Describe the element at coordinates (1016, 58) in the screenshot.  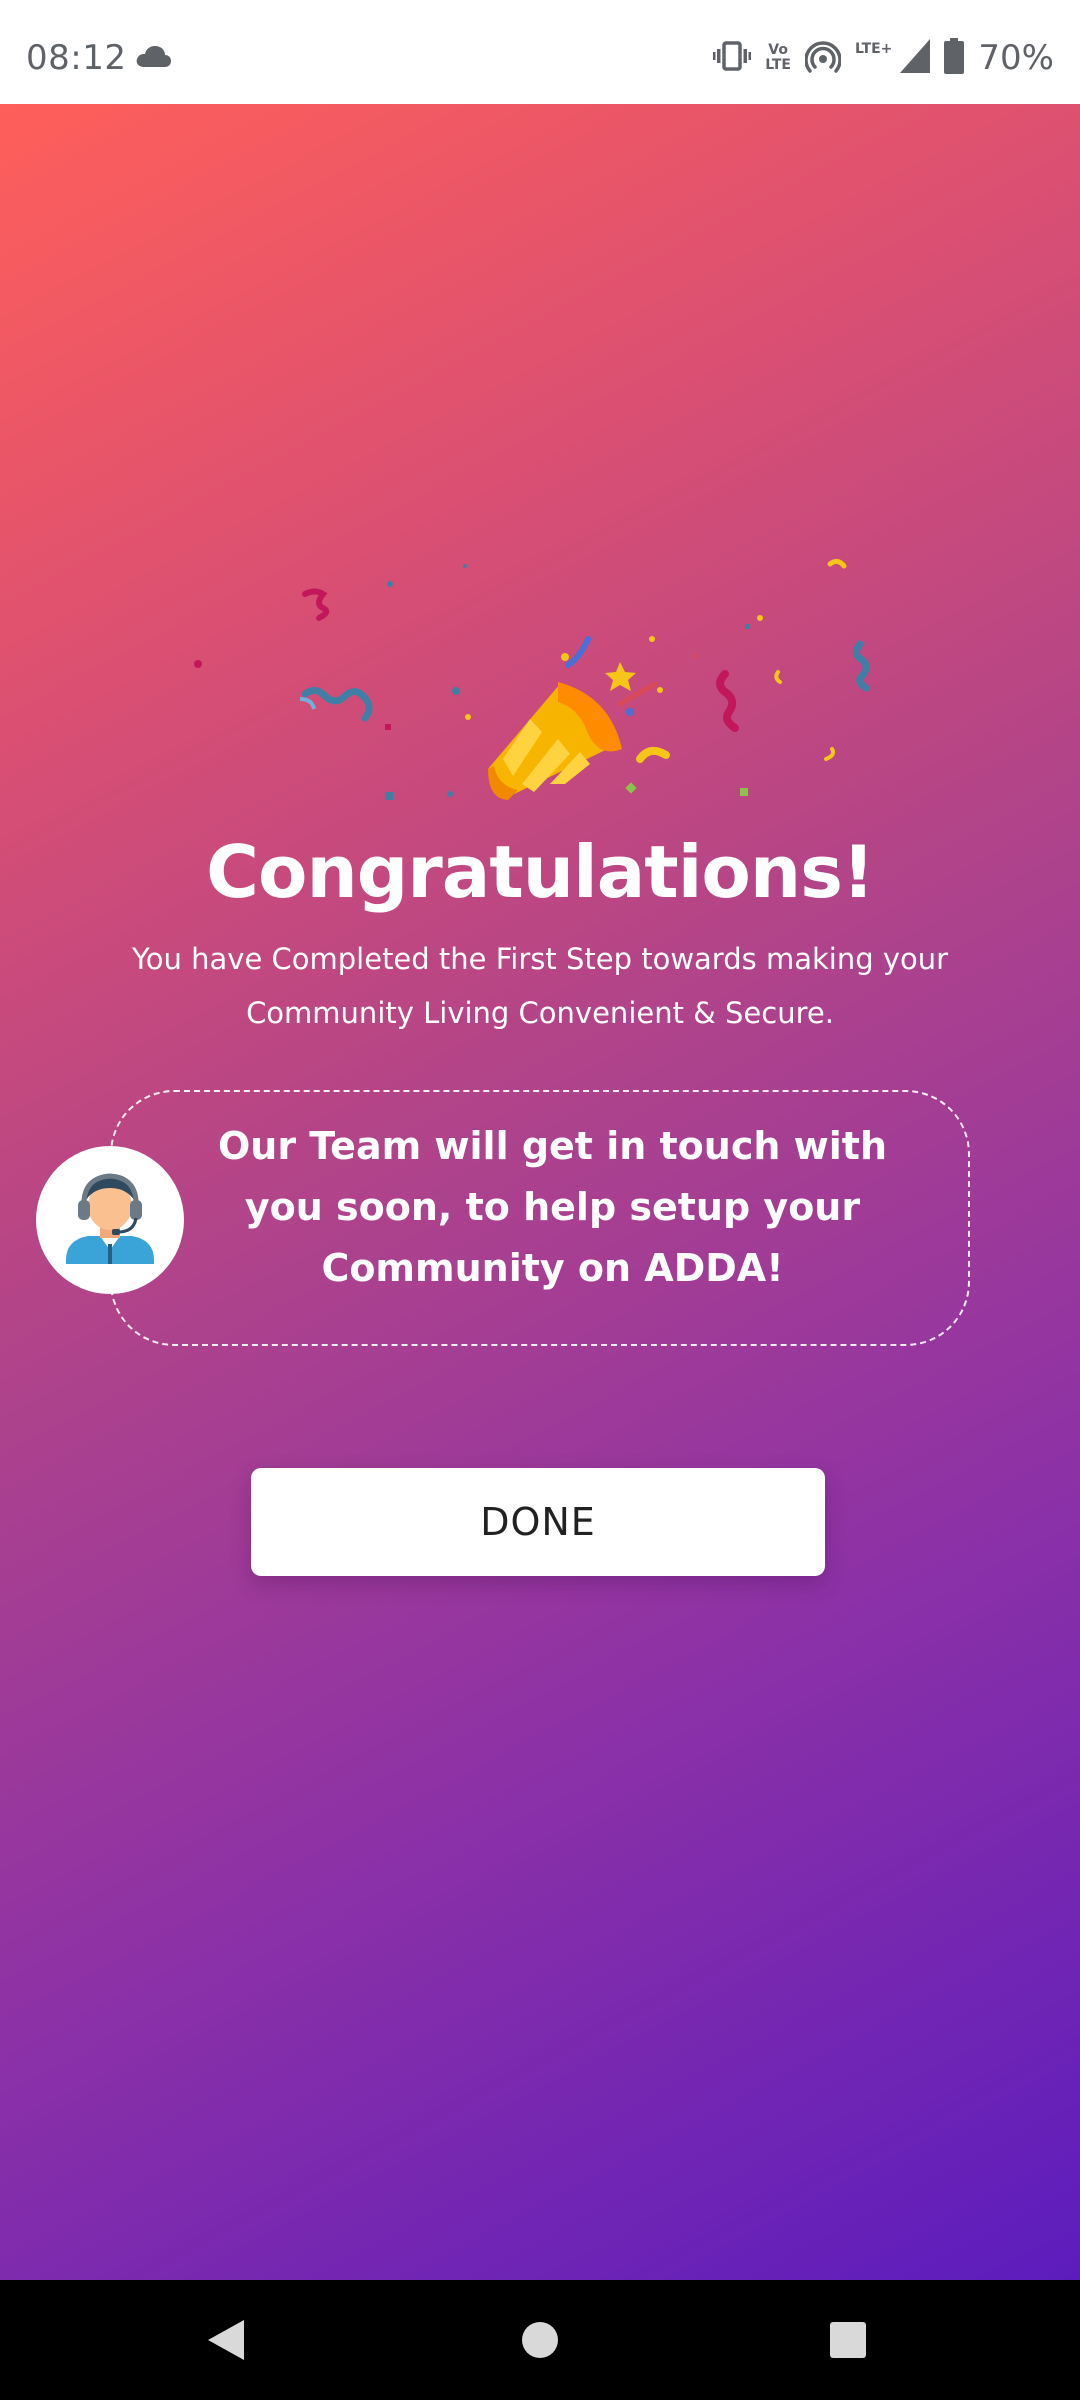
I see `battery-percent: 70%` at that location.